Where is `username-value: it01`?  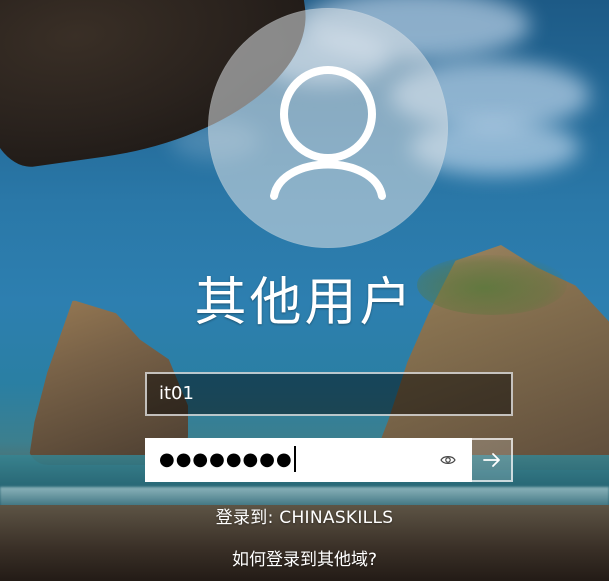
username-value: it01 is located at coordinates (176, 393).